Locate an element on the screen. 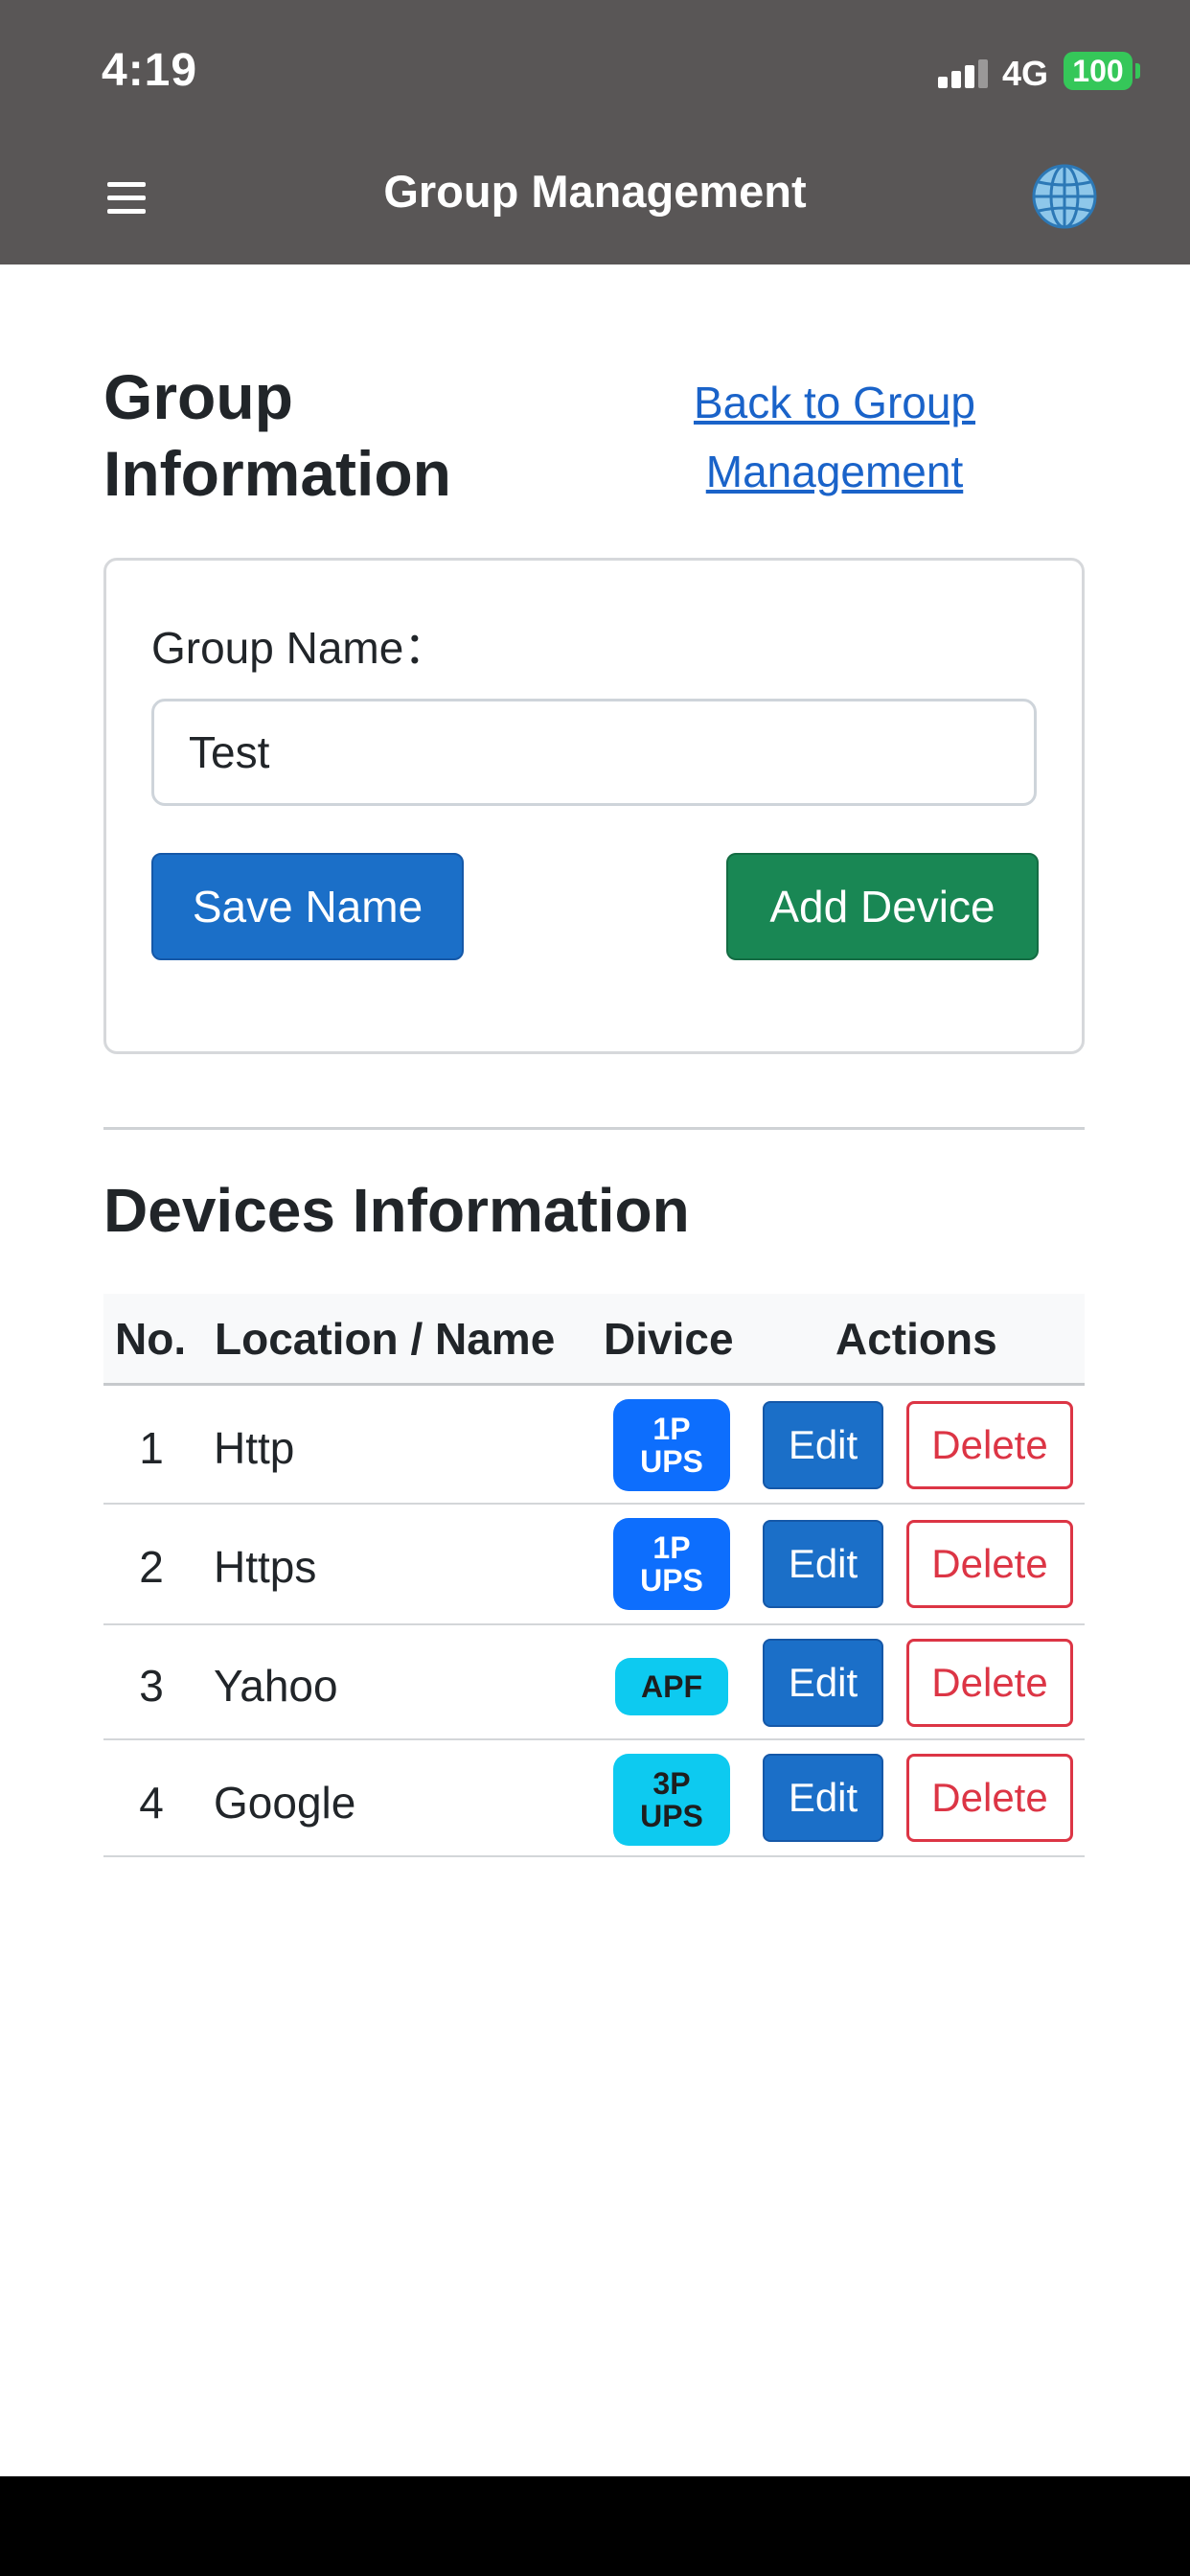  row-number: 2 is located at coordinates (151, 1567).